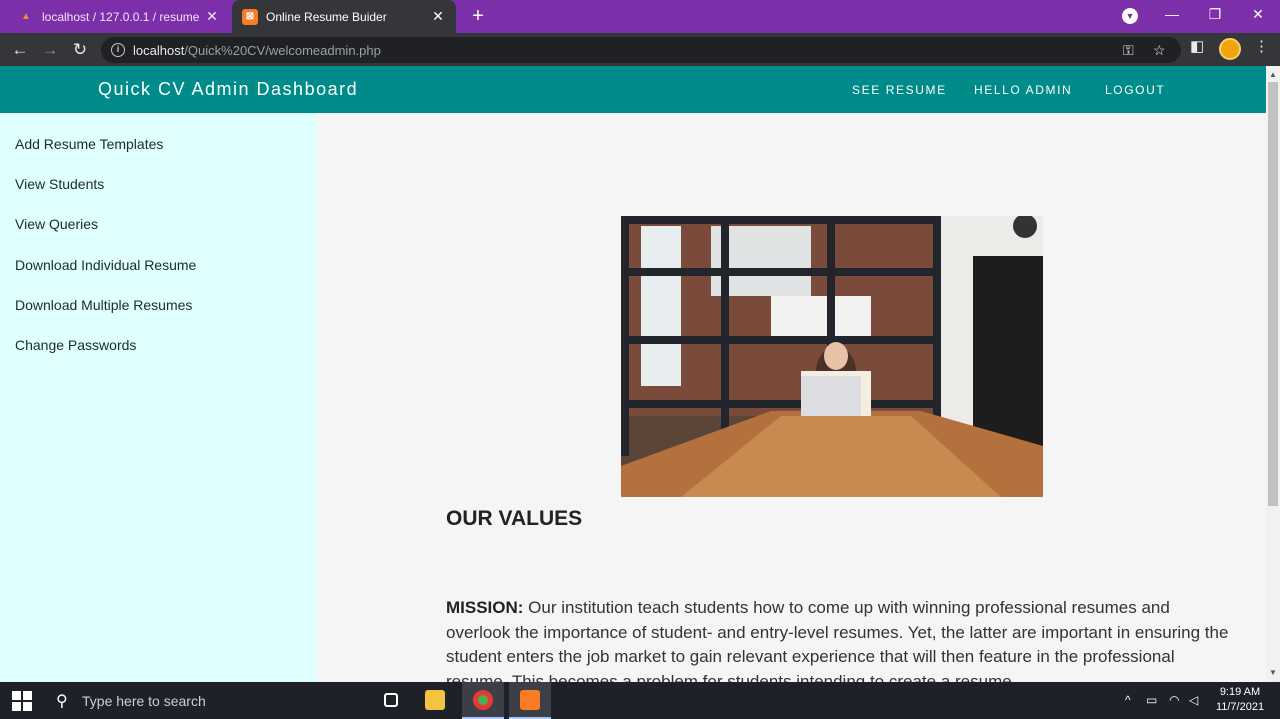  I want to click on back-arrow-icon: ←, so click(20, 50).